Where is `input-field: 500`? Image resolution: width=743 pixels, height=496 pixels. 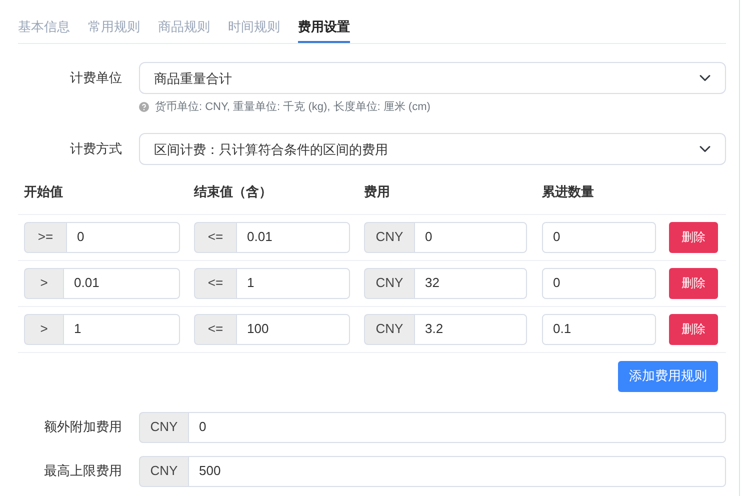
input-field: 500 is located at coordinates (457, 471).